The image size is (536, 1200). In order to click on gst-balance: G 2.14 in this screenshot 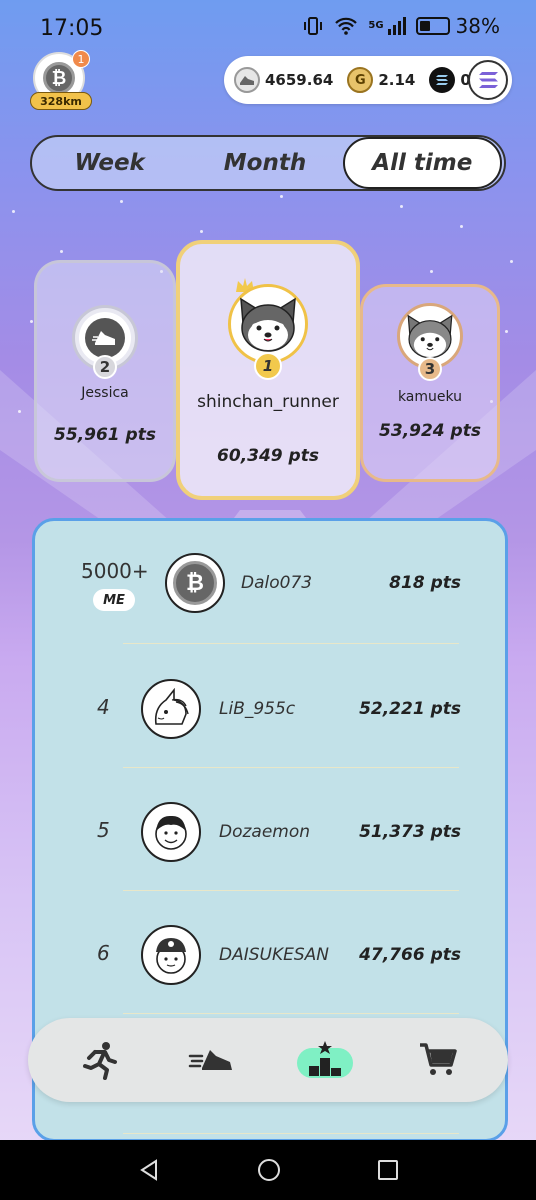, I will do `click(381, 80)`.